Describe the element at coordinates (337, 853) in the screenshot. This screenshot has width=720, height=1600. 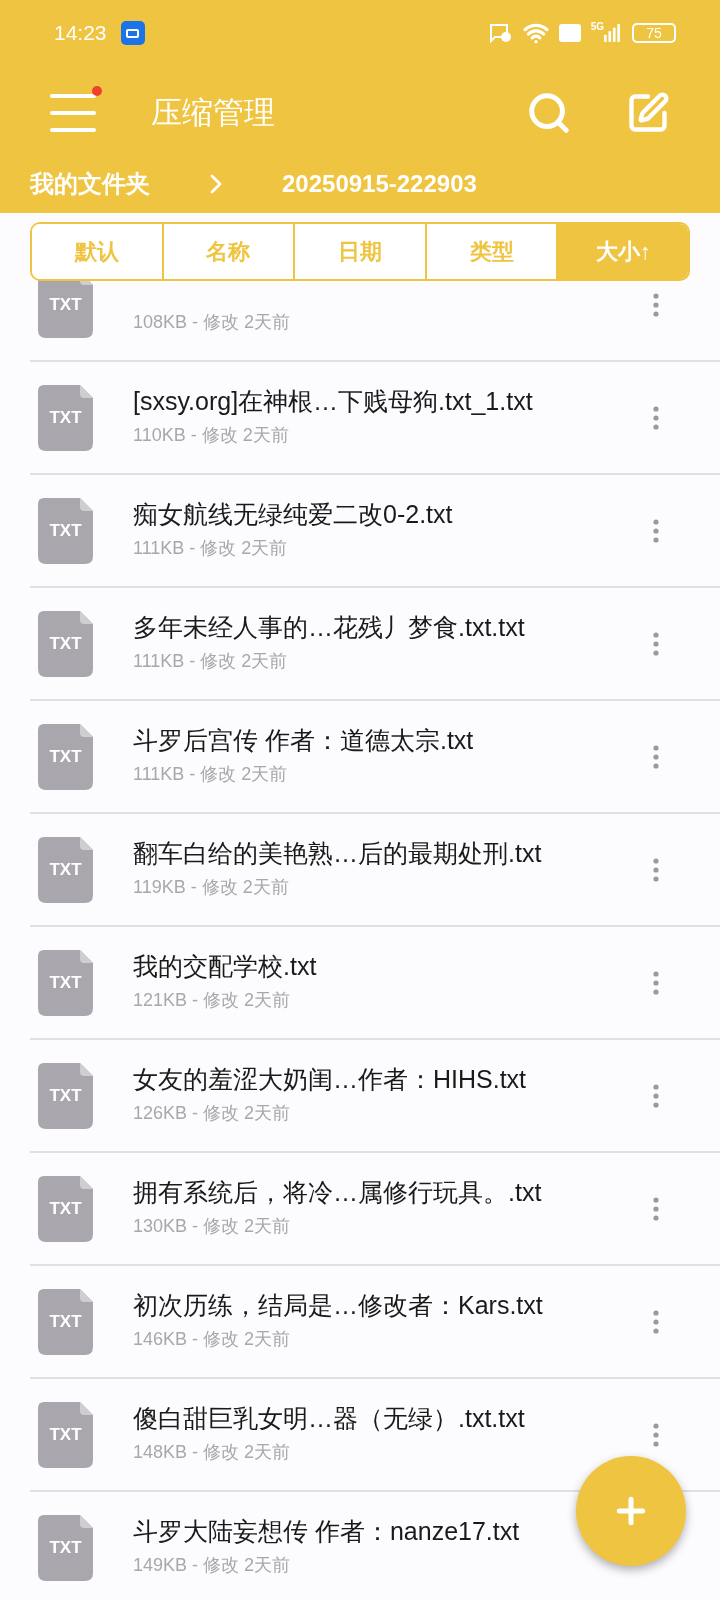
I see `file-name: 翻车白给的美艳熟…后的最期处刑.txt` at that location.